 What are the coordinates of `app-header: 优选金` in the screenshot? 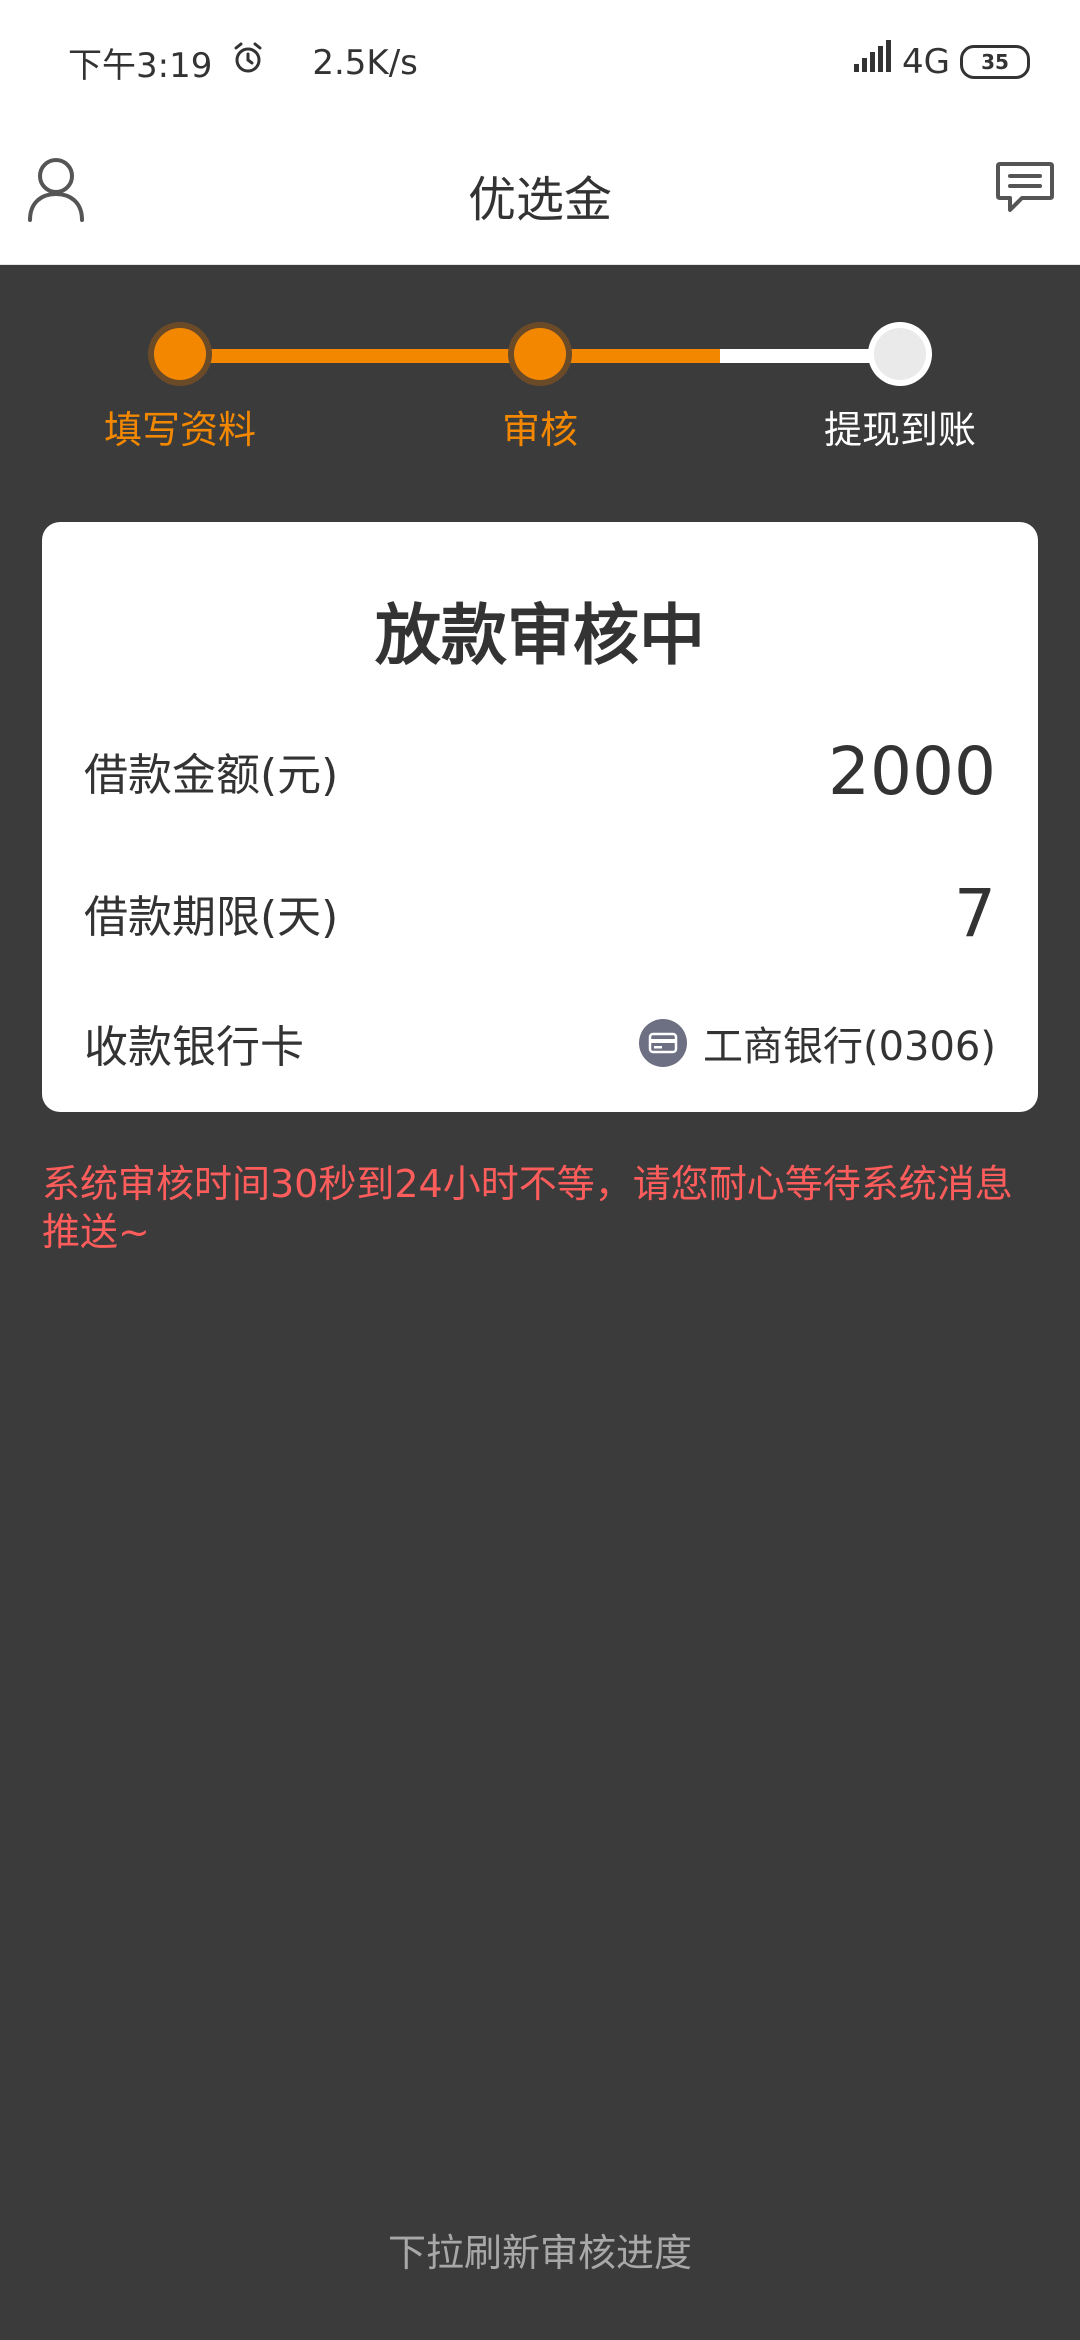 It's located at (540, 192).